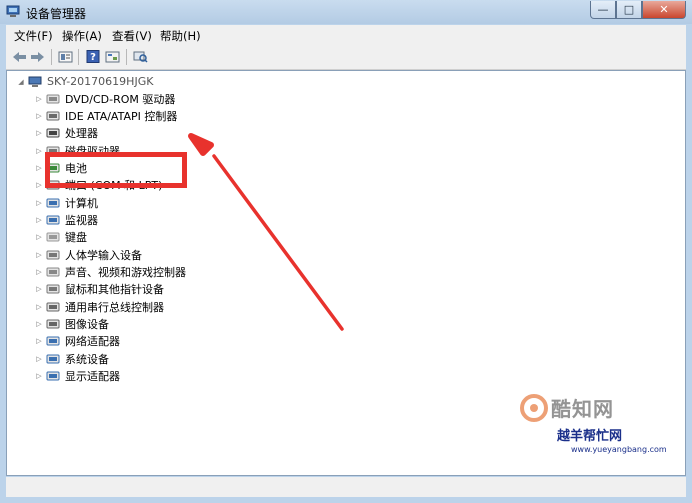  What do you see at coordinates (582, 409) in the screenshot?
I see `watermark-text: 酷知网` at bounding box center [582, 409].